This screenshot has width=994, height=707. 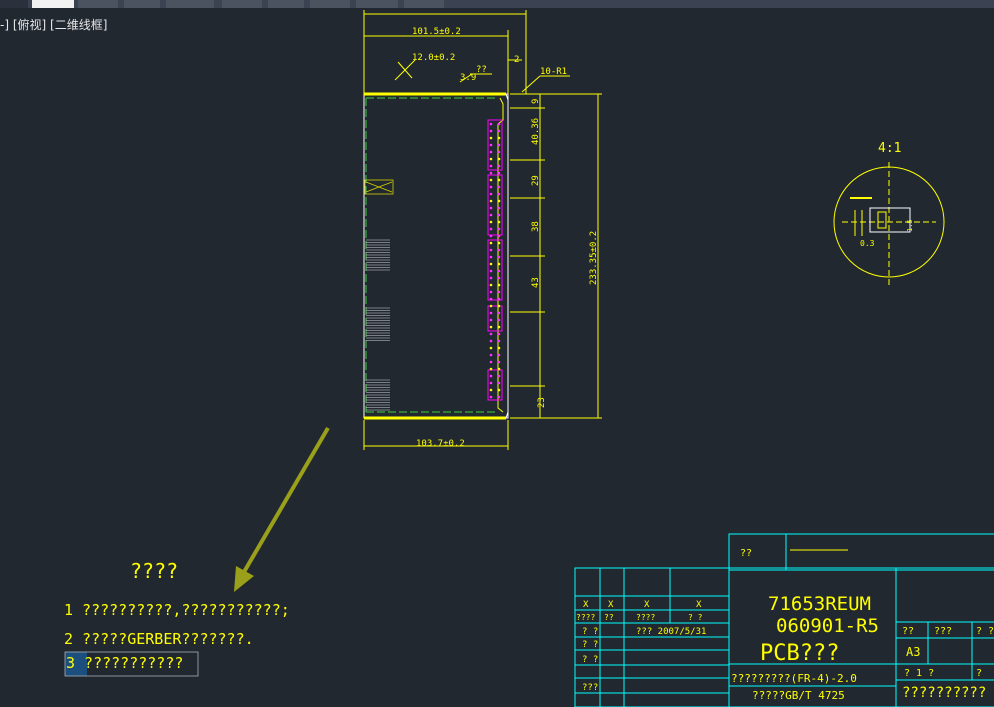 I want to click on tb-row1-label: ? ?, so click(x=590, y=632).